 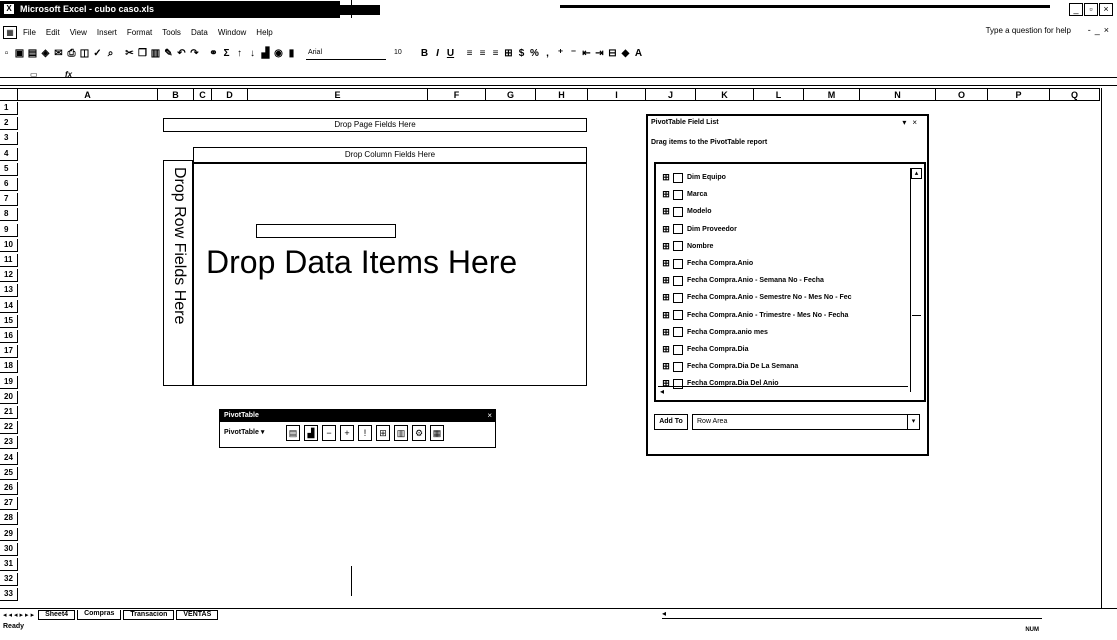 What do you see at coordinates (671, 95) in the screenshot?
I see `column-header: J` at bounding box center [671, 95].